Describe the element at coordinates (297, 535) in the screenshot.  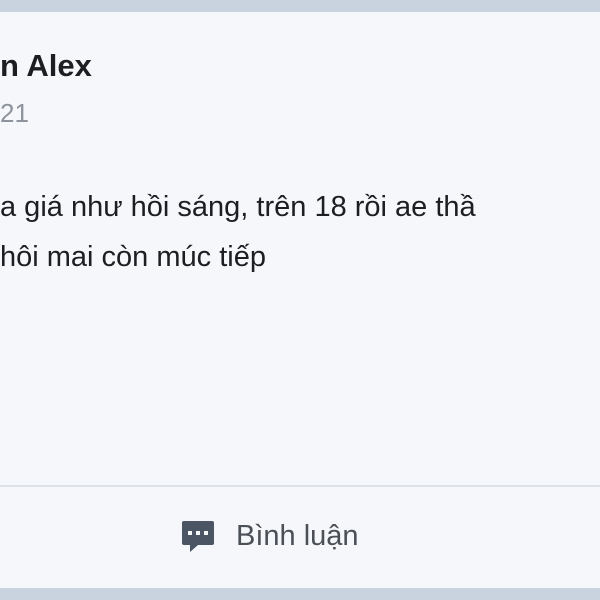
I see `comment-button-label: Bình luận` at that location.